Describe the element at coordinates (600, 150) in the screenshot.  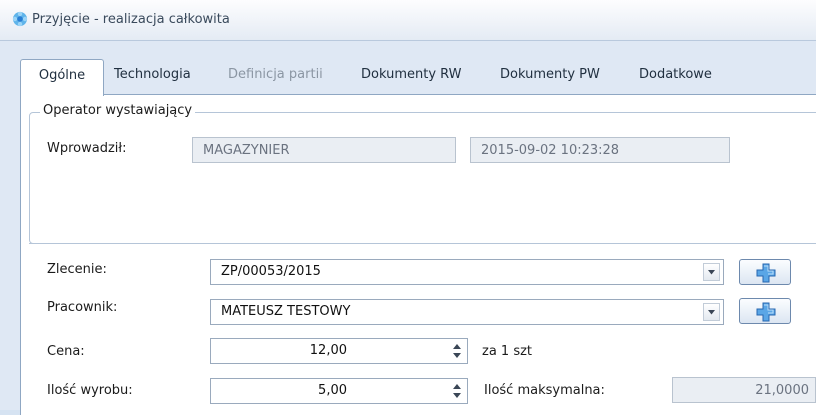
I see `entered-date-field: 2015-09-02 10:23:28` at that location.